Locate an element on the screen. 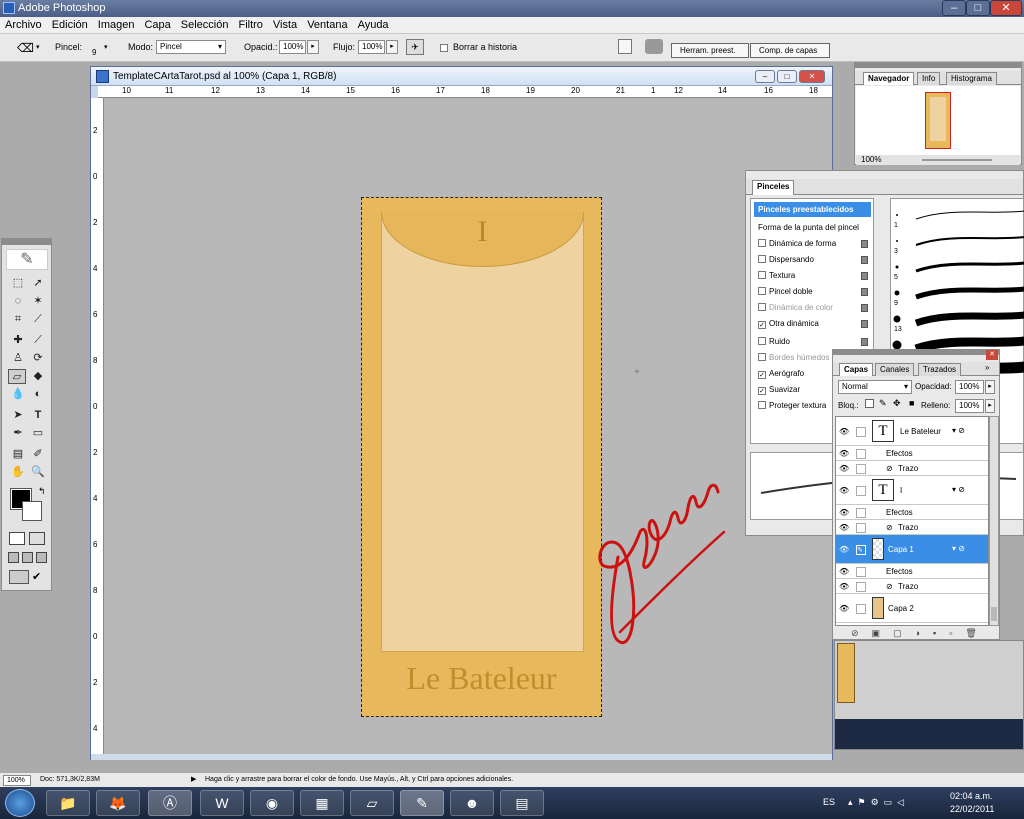 The height and width of the screenshot is (819, 1024). brush-option-item: Forma de la punta del pincel is located at coordinates (812, 227).